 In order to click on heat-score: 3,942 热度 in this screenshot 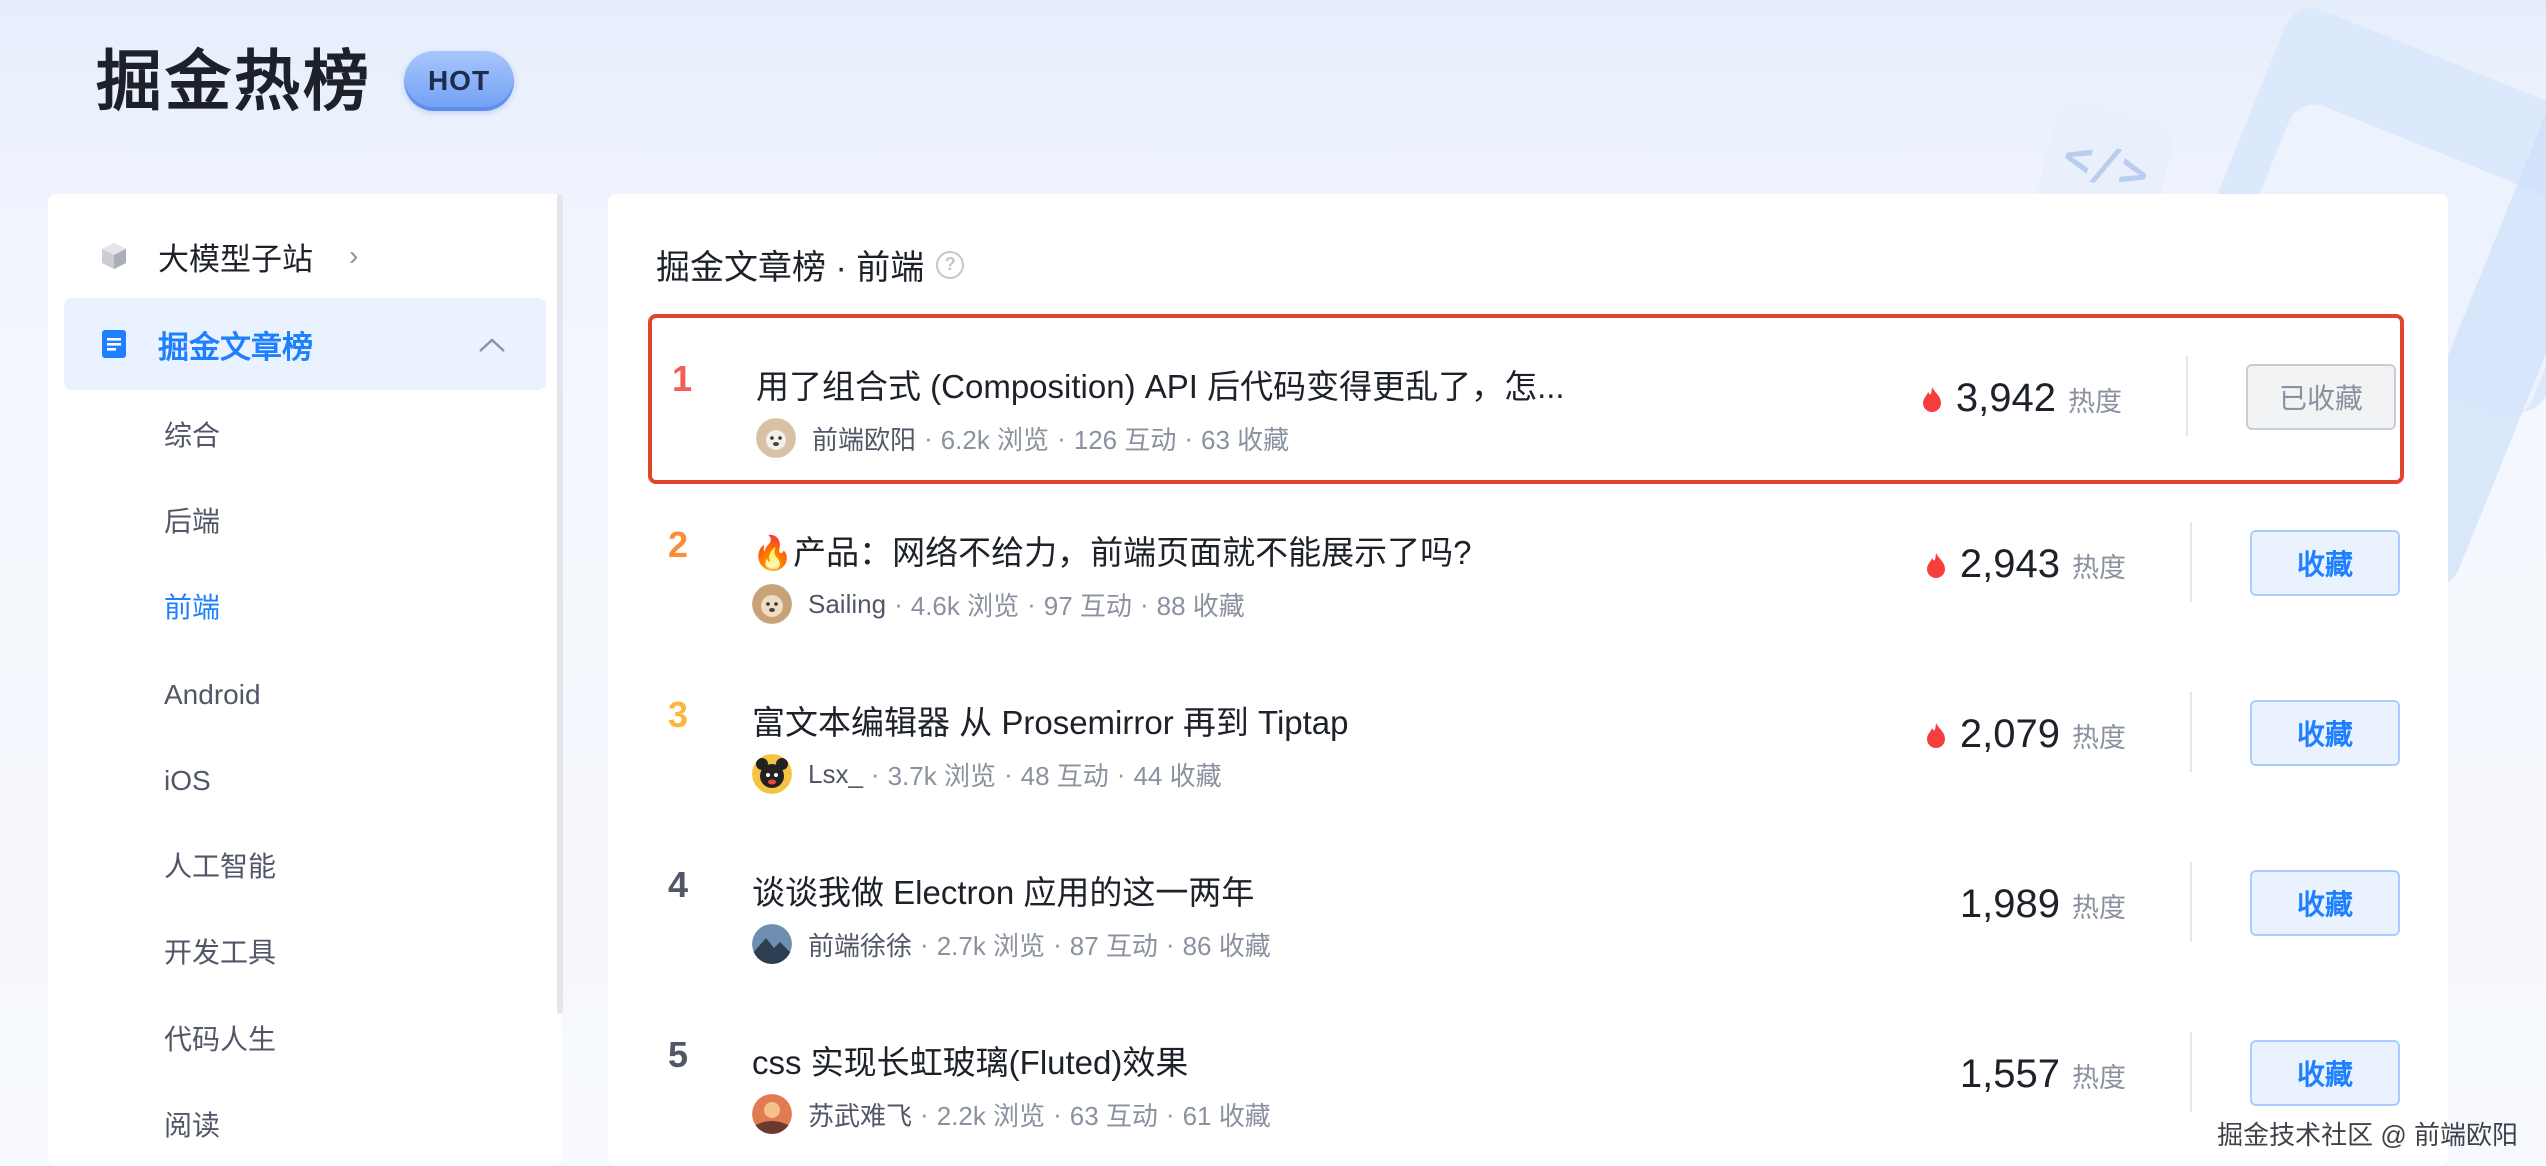, I will do `click(2022, 398)`.